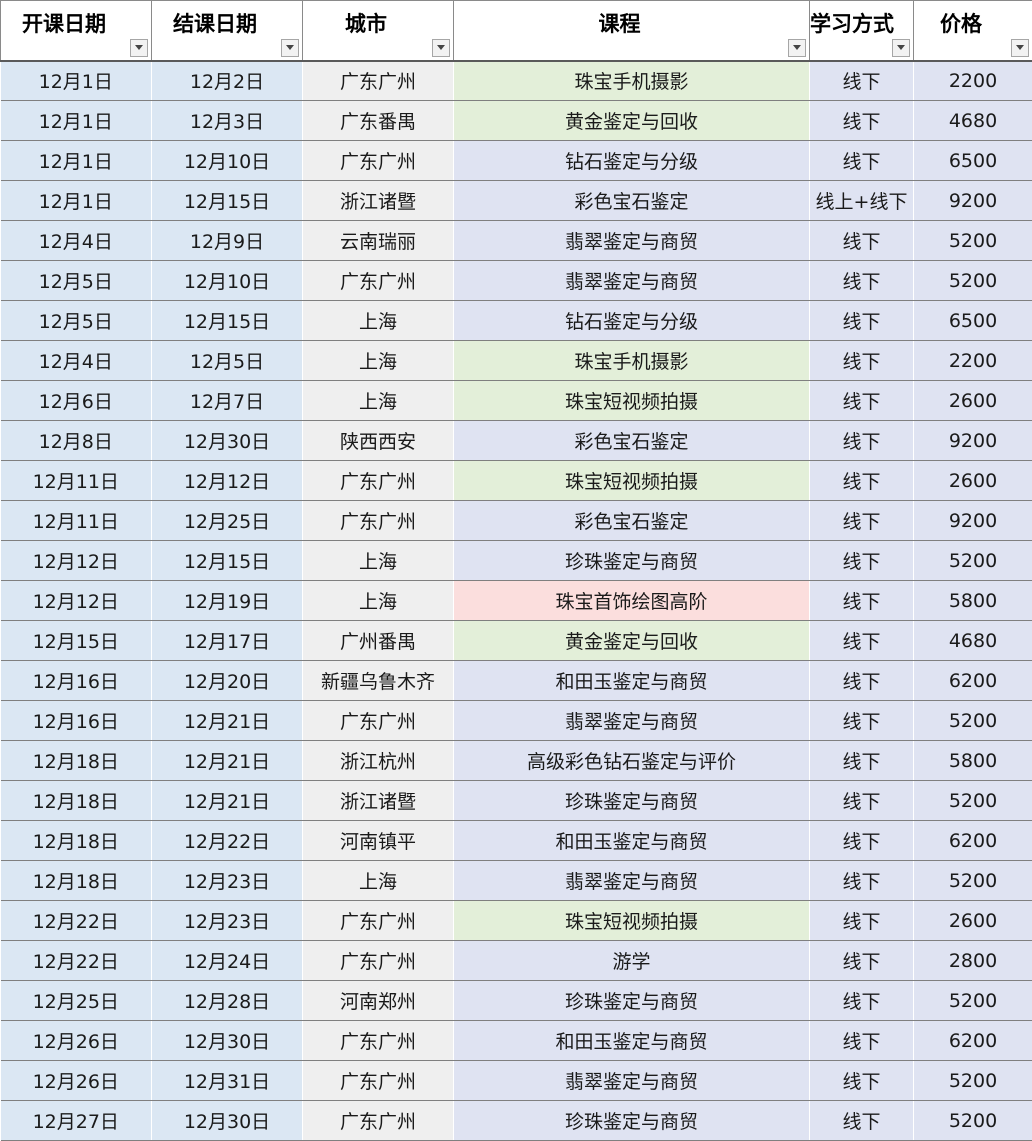  What do you see at coordinates (227, 800) in the screenshot?
I see `end-date-cell: 12月21日` at bounding box center [227, 800].